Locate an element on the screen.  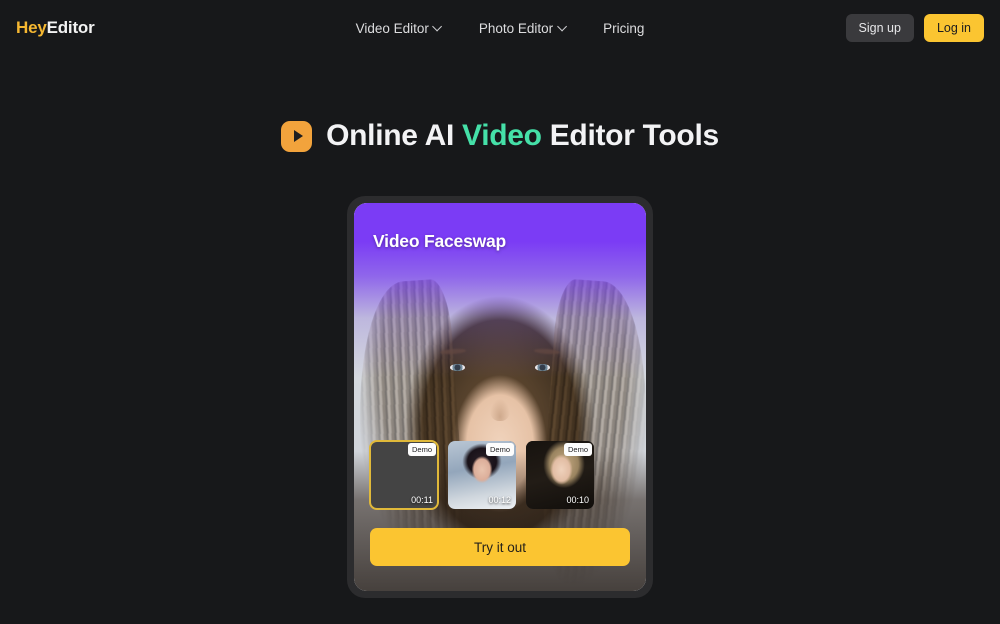
duration-label: 00:12 is located at coordinates (499, 500).